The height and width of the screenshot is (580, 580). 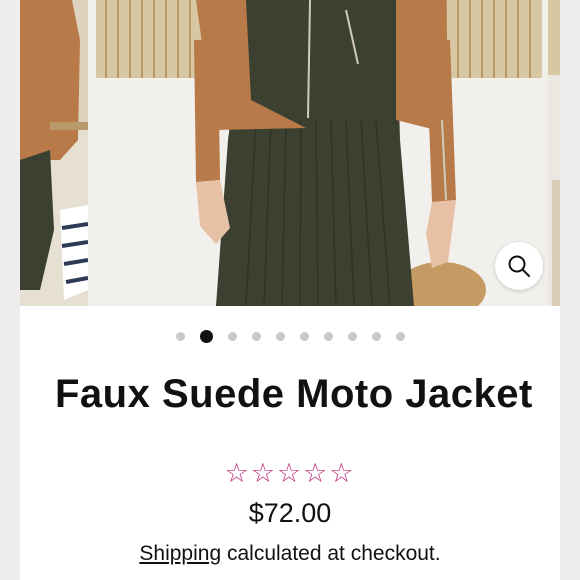 I want to click on zoom-button, so click(x=519, y=266).